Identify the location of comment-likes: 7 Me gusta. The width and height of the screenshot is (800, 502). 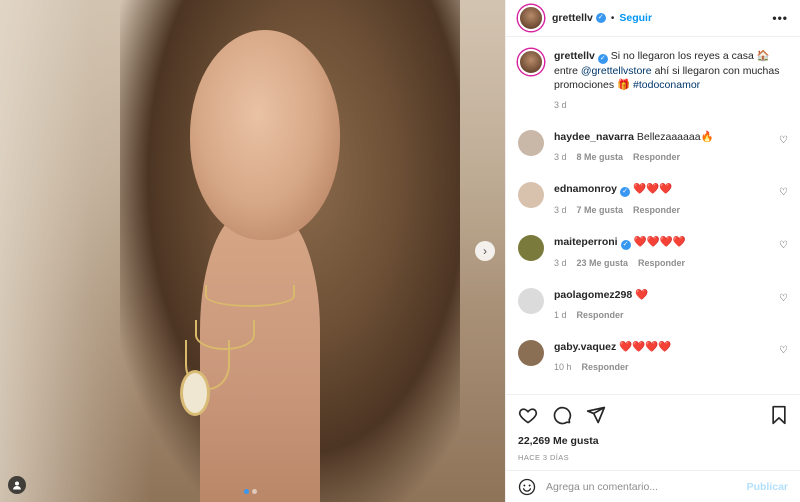
(600, 210).